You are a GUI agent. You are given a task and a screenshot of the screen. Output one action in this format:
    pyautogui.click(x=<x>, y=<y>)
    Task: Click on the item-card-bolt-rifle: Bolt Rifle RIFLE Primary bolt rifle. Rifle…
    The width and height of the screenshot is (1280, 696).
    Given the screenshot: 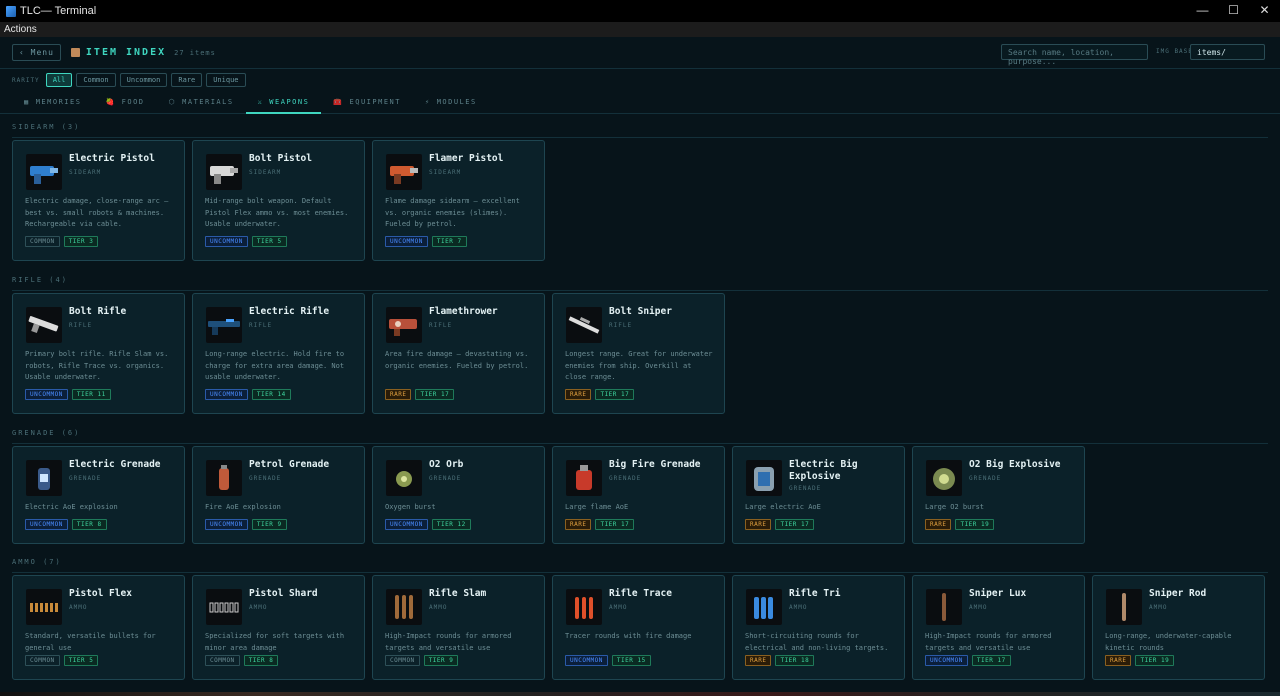 What is the action you would take?
    pyautogui.click(x=98, y=353)
    